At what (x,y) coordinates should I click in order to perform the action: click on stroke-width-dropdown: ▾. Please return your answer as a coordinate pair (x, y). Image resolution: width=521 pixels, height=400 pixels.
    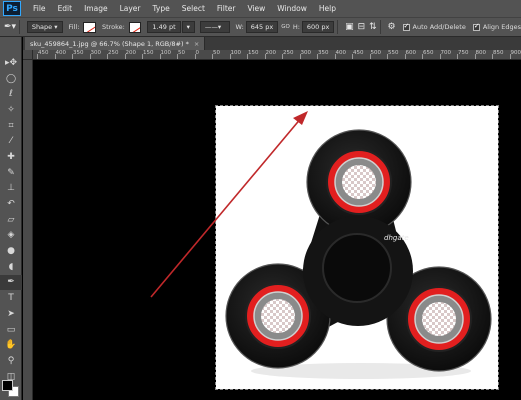
    Looking at the image, I should click on (188, 27).